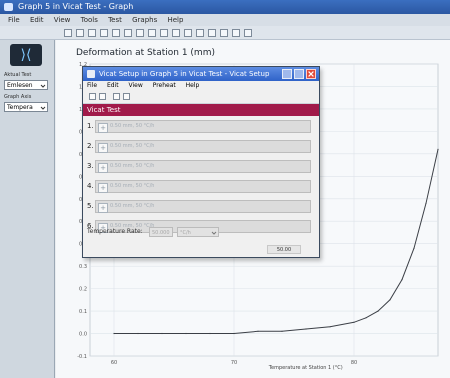 The width and height of the screenshot is (450, 378). What do you see at coordinates (201, 97) in the screenshot?
I see `dialog-toolbar` at bounding box center [201, 97].